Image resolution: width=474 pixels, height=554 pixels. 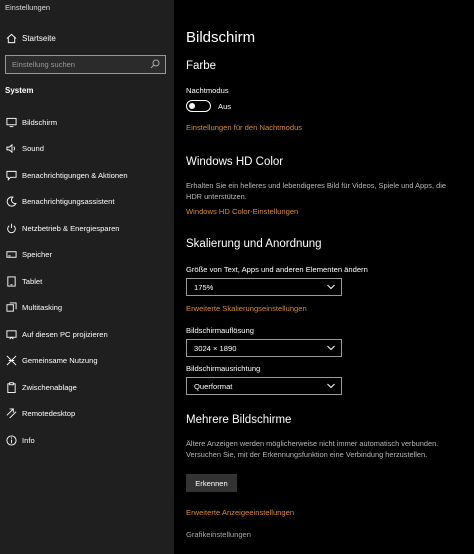 I want to click on storage-icon, so click(x=11, y=254).